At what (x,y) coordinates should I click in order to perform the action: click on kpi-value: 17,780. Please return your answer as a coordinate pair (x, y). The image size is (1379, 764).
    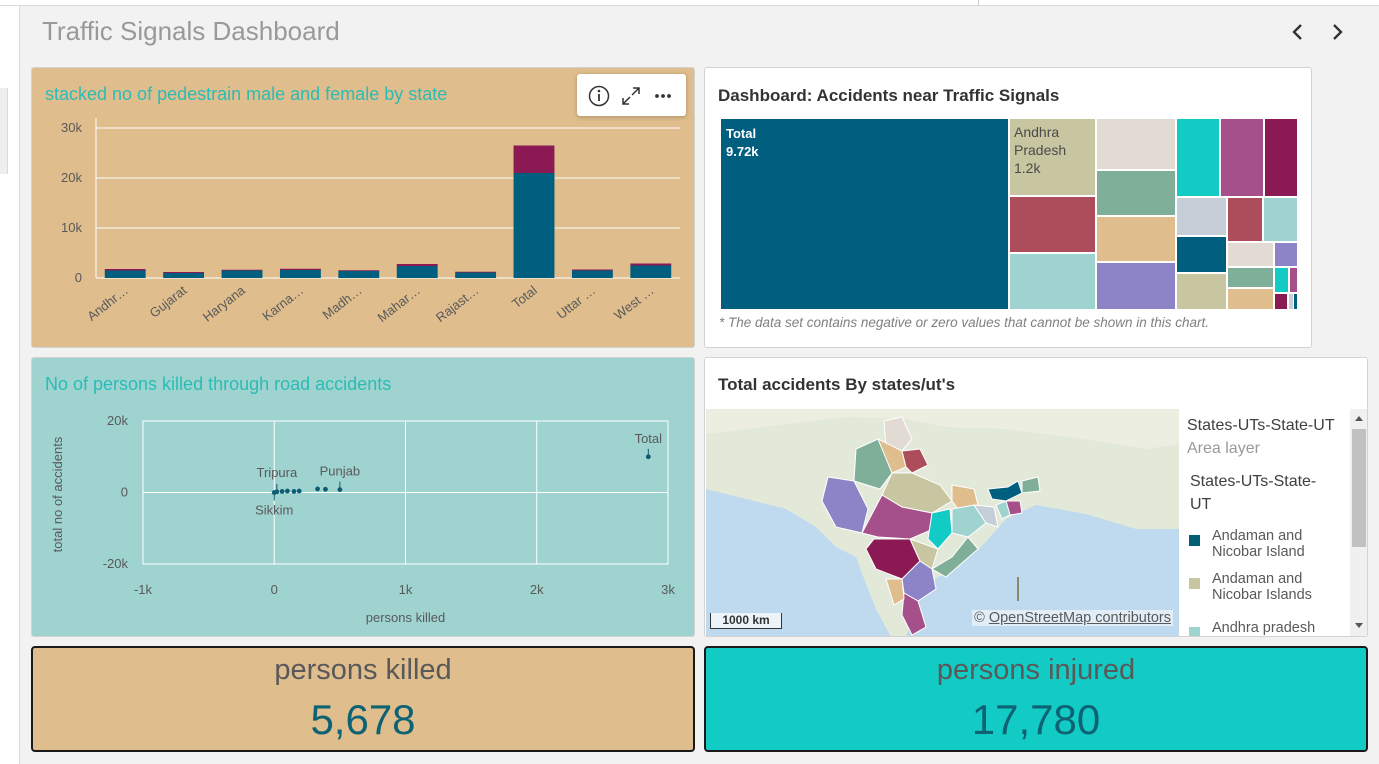
    Looking at the image, I should click on (1036, 719).